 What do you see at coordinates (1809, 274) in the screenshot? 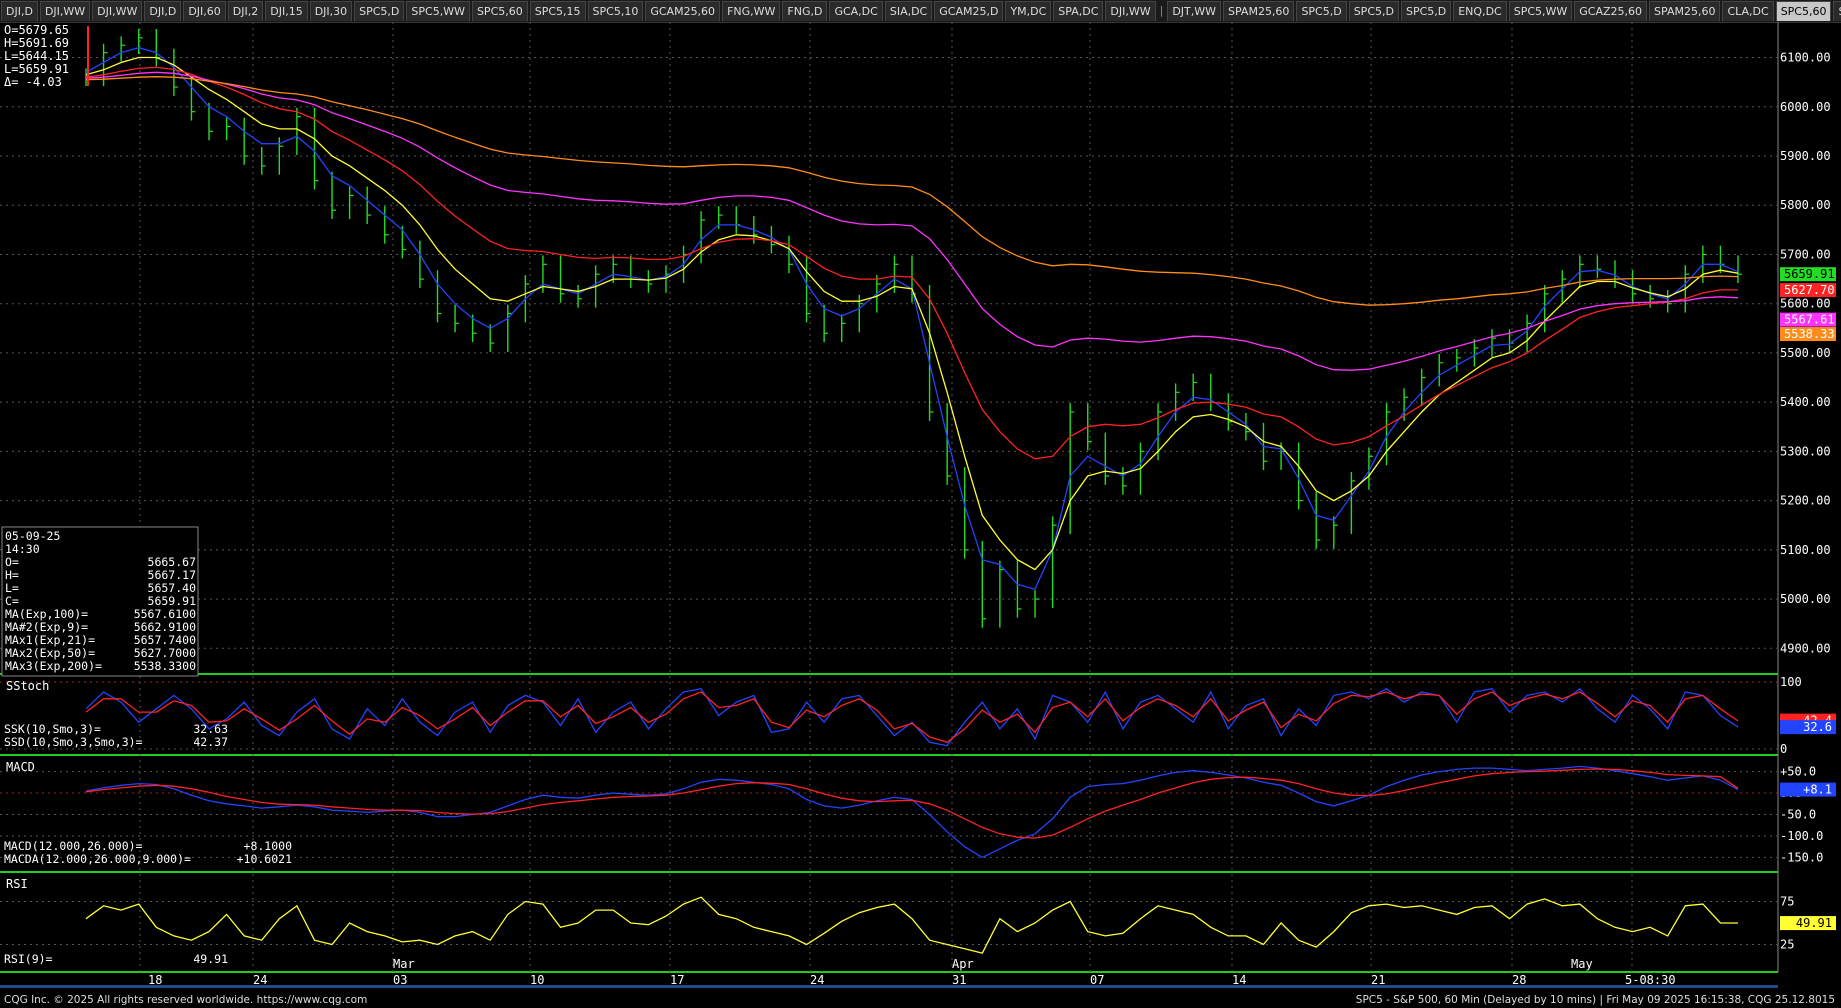
I see `last-value-label-price: 5659.91` at bounding box center [1809, 274].